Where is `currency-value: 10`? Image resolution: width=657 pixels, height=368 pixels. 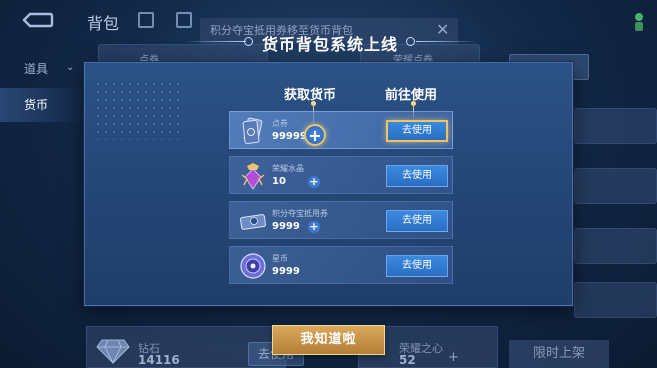
currency-value: 10 is located at coordinates (279, 181).